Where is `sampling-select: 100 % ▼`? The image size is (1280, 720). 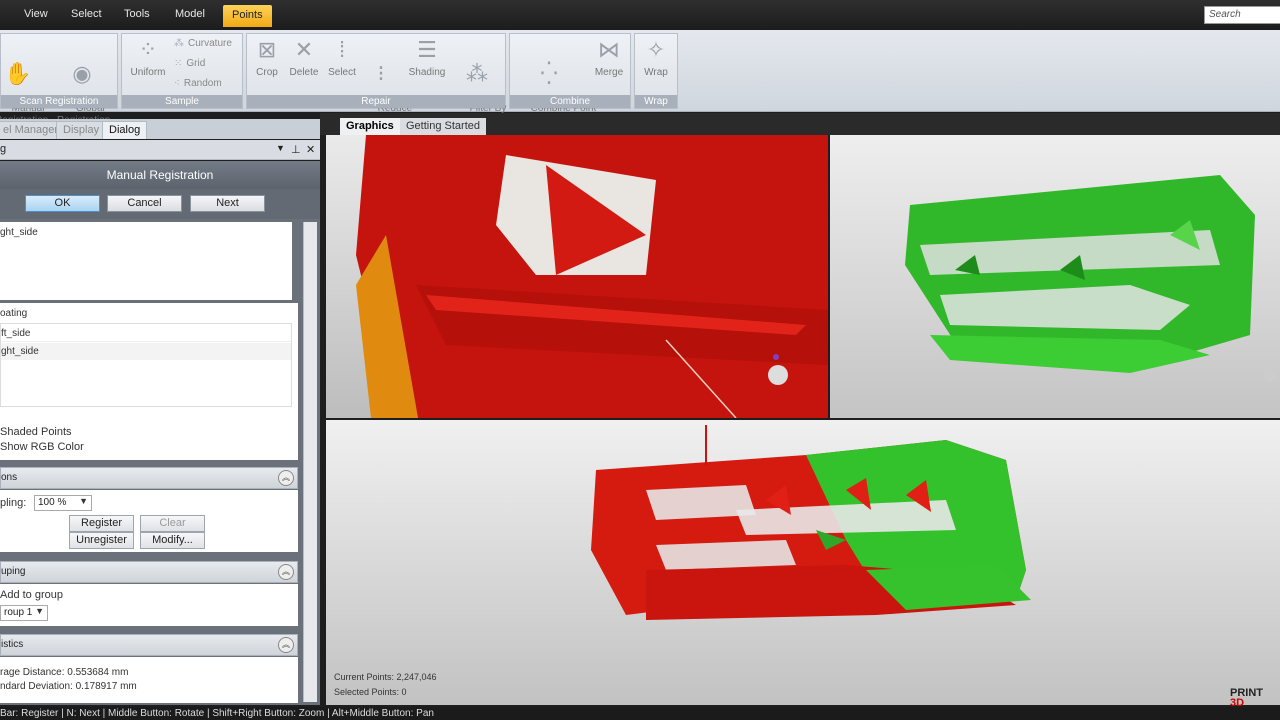 sampling-select: 100 % ▼ is located at coordinates (63, 503).